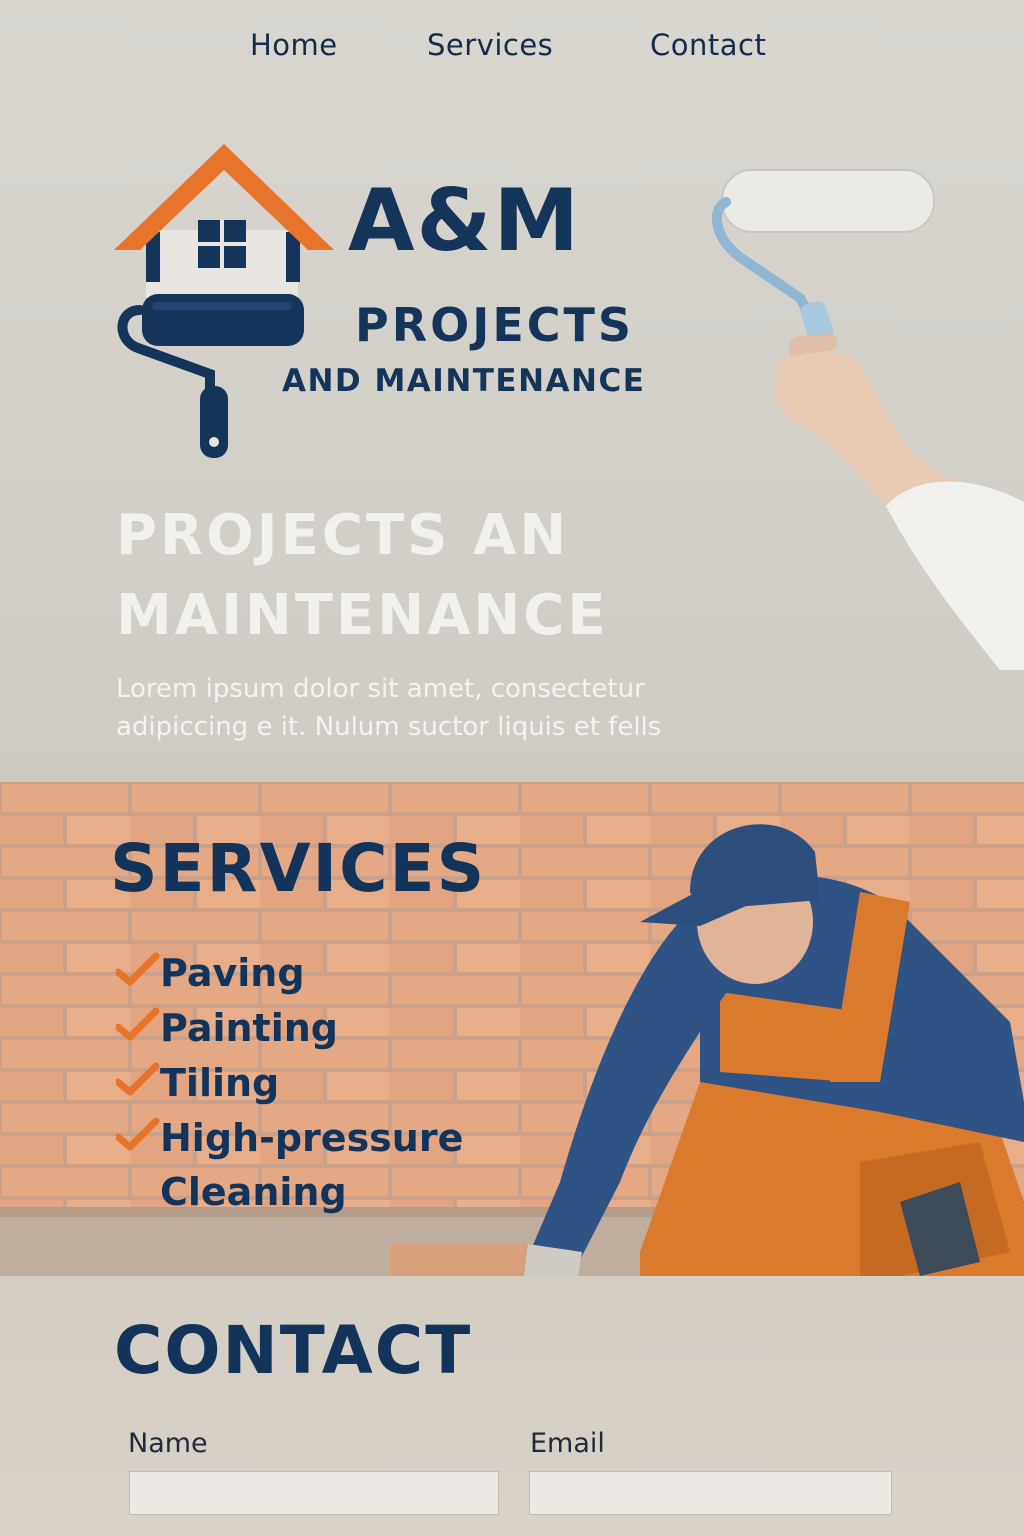 The height and width of the screenshot is (1536, 1024). I want to click on logo-handle-hole, so click(214, 442).